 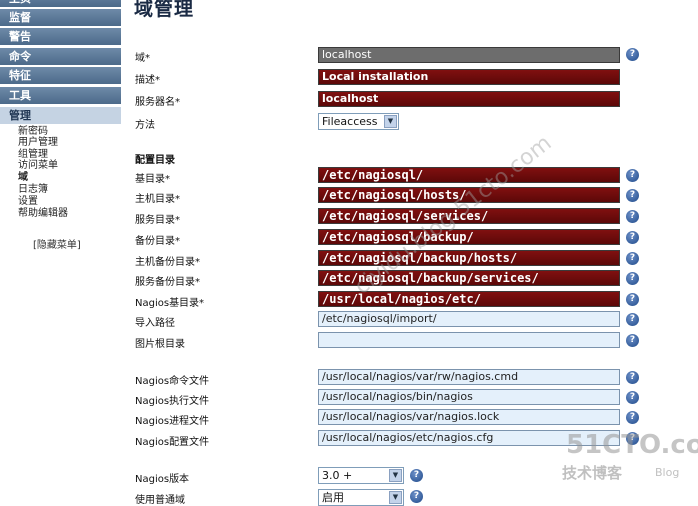 I want to click on sidebar-item-settings: 设置, so click(x=28, y=201).